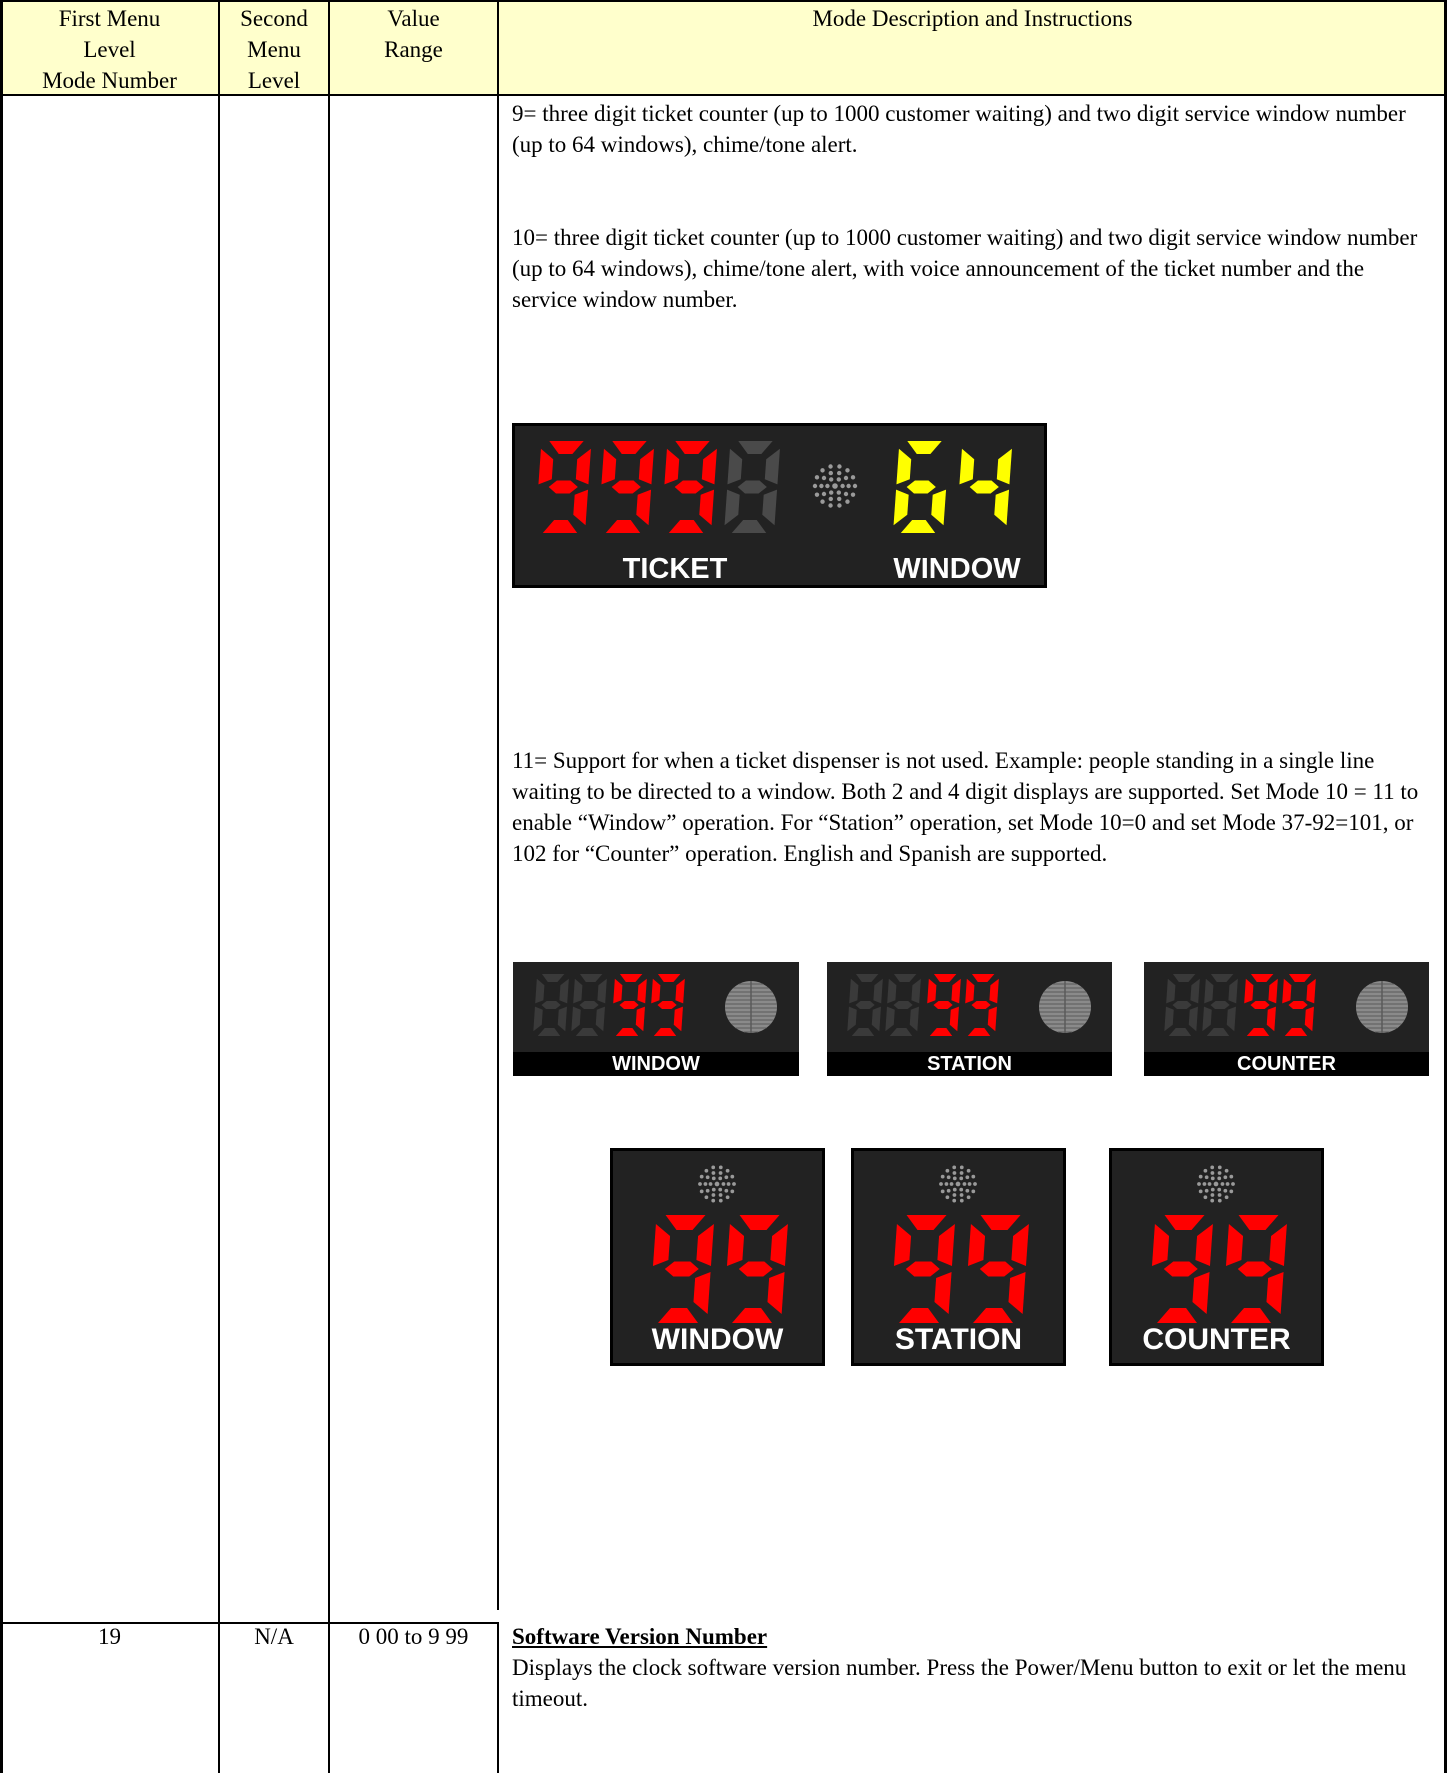 This screenshot has width=1447, height=1773. I want to click on square-display-label: COUNTER, so click(1216, 1339).